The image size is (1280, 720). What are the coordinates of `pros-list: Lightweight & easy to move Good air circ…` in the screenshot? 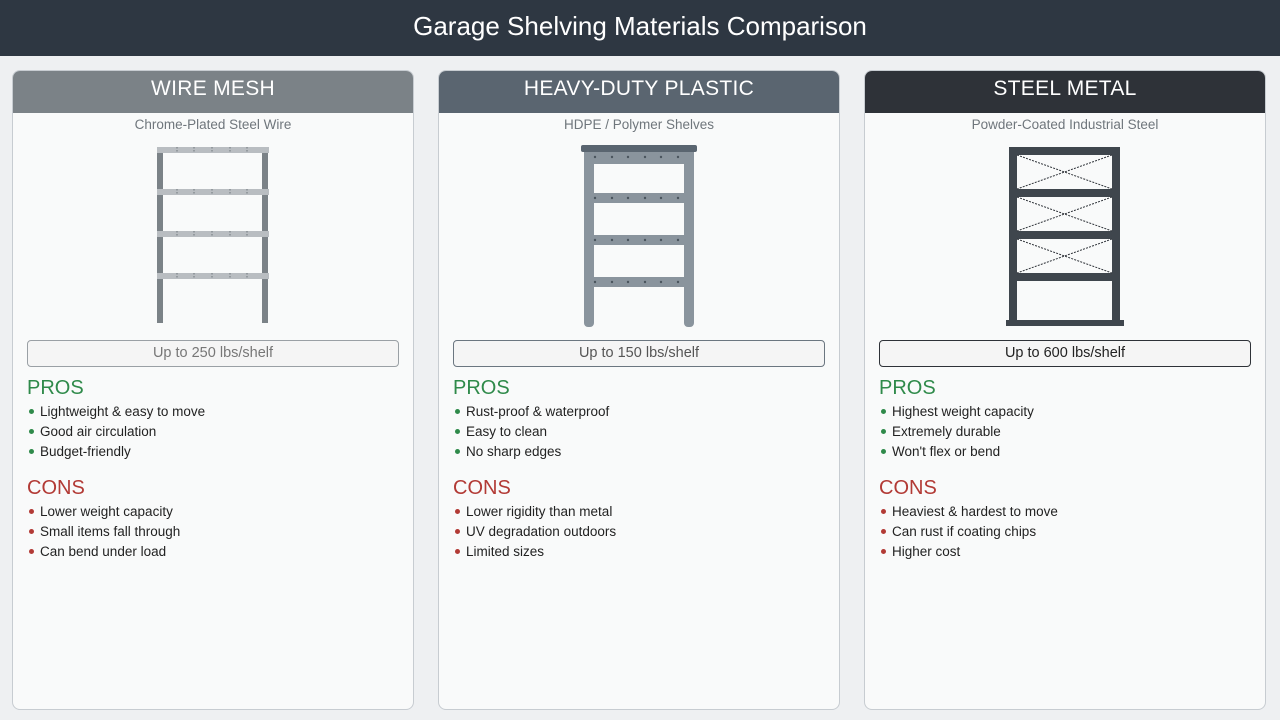 It's located at (215, 432).